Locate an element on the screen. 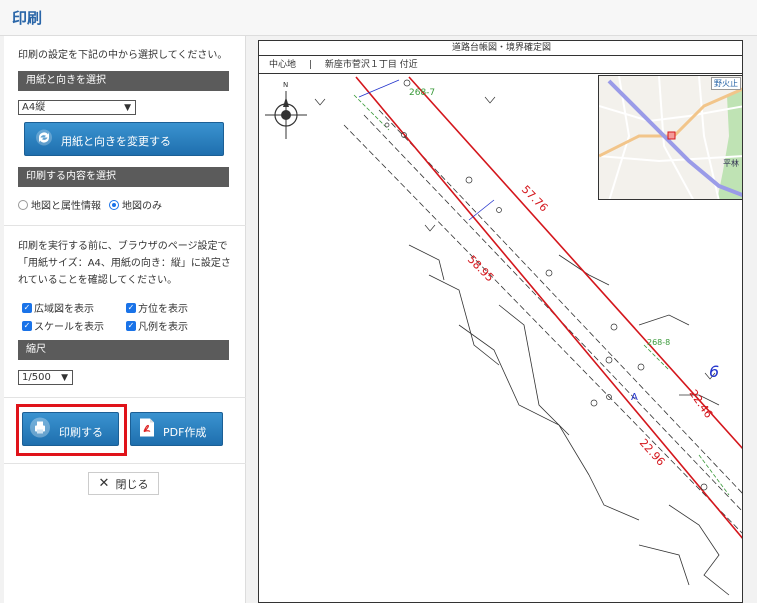 This screenshot has height=603, width=757. content-radio-group: 地図と属性情報 地図のみ is located at coordinates (90, 204).